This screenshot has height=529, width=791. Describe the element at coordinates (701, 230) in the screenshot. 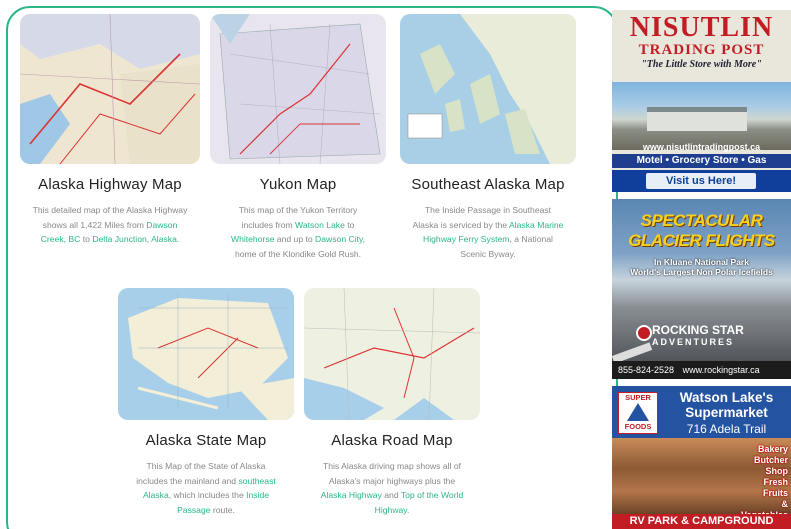

I see `ad-headline: SPECTACULAR GLACIER FLIGHTS` at that location.